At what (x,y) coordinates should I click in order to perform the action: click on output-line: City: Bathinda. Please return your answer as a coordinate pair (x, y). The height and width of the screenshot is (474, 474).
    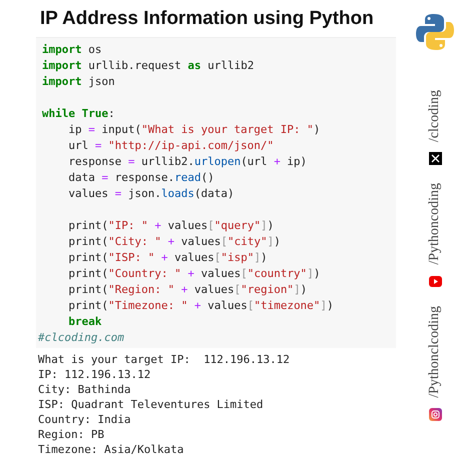
    Looking at the image, I should click on (84, 389).